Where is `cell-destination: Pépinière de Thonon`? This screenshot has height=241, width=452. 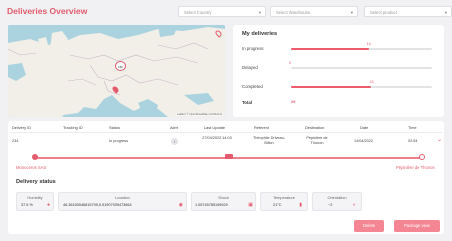
cell-destination: Pépinière de Thonon is located at coordinates (317, 140).